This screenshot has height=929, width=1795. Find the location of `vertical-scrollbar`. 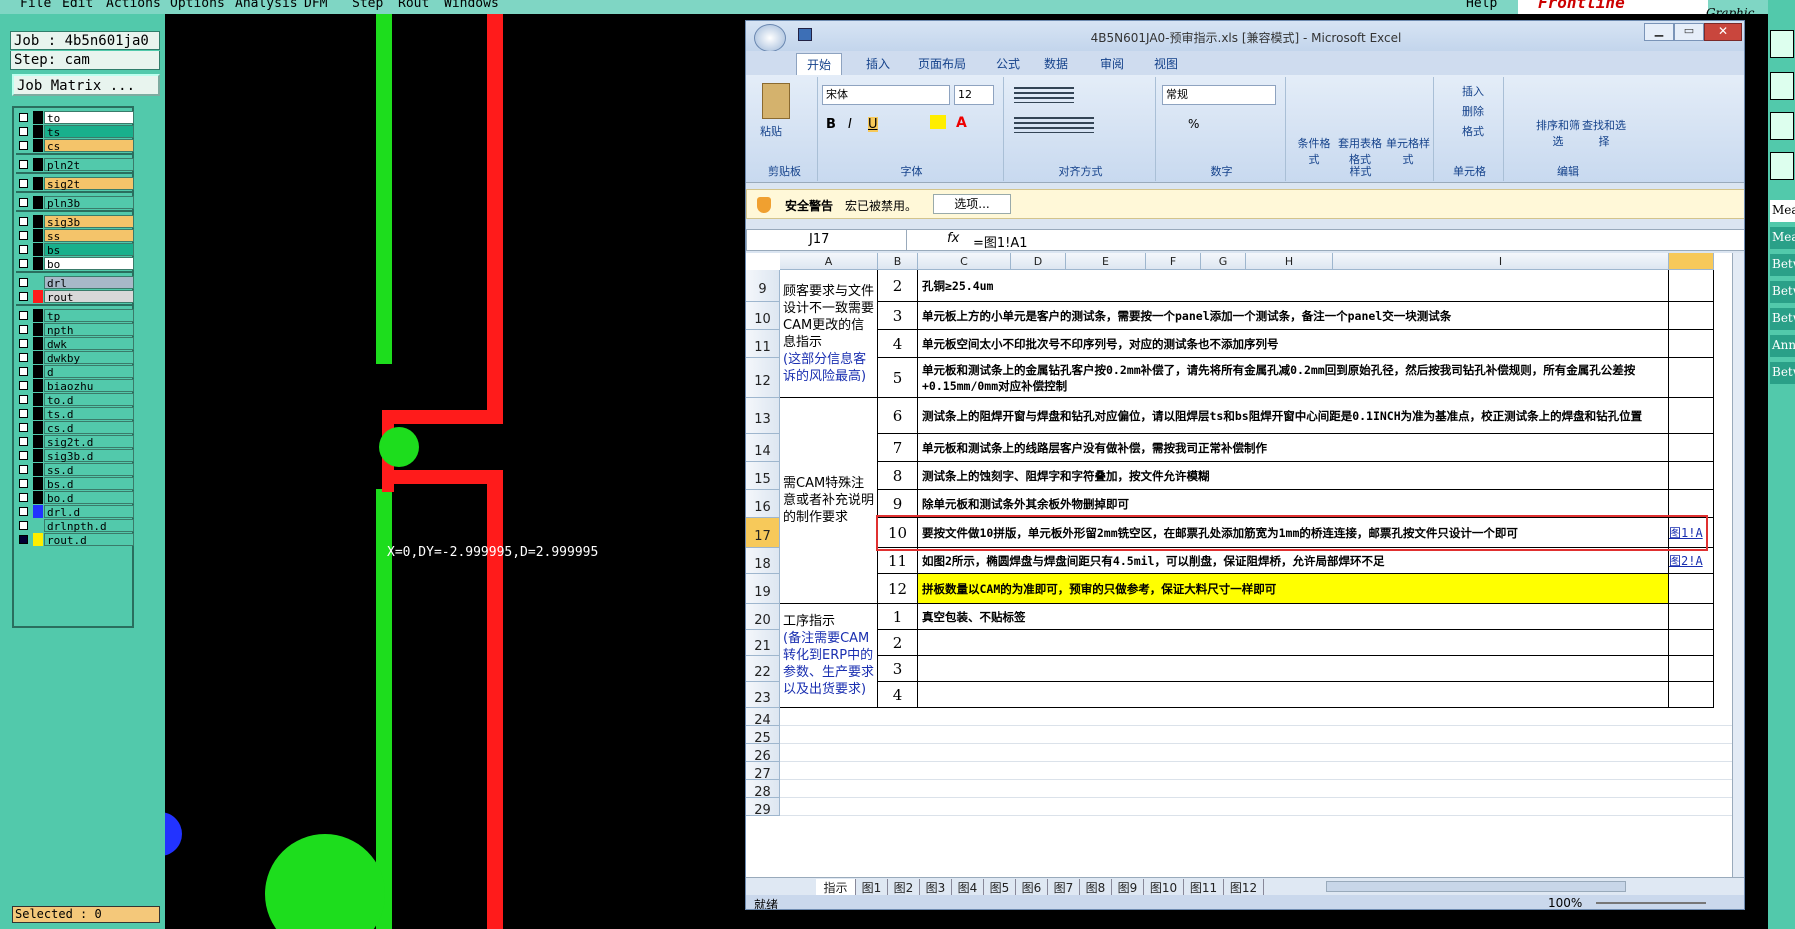

vertical-scrollbar is located at coordinates (1738, 565).